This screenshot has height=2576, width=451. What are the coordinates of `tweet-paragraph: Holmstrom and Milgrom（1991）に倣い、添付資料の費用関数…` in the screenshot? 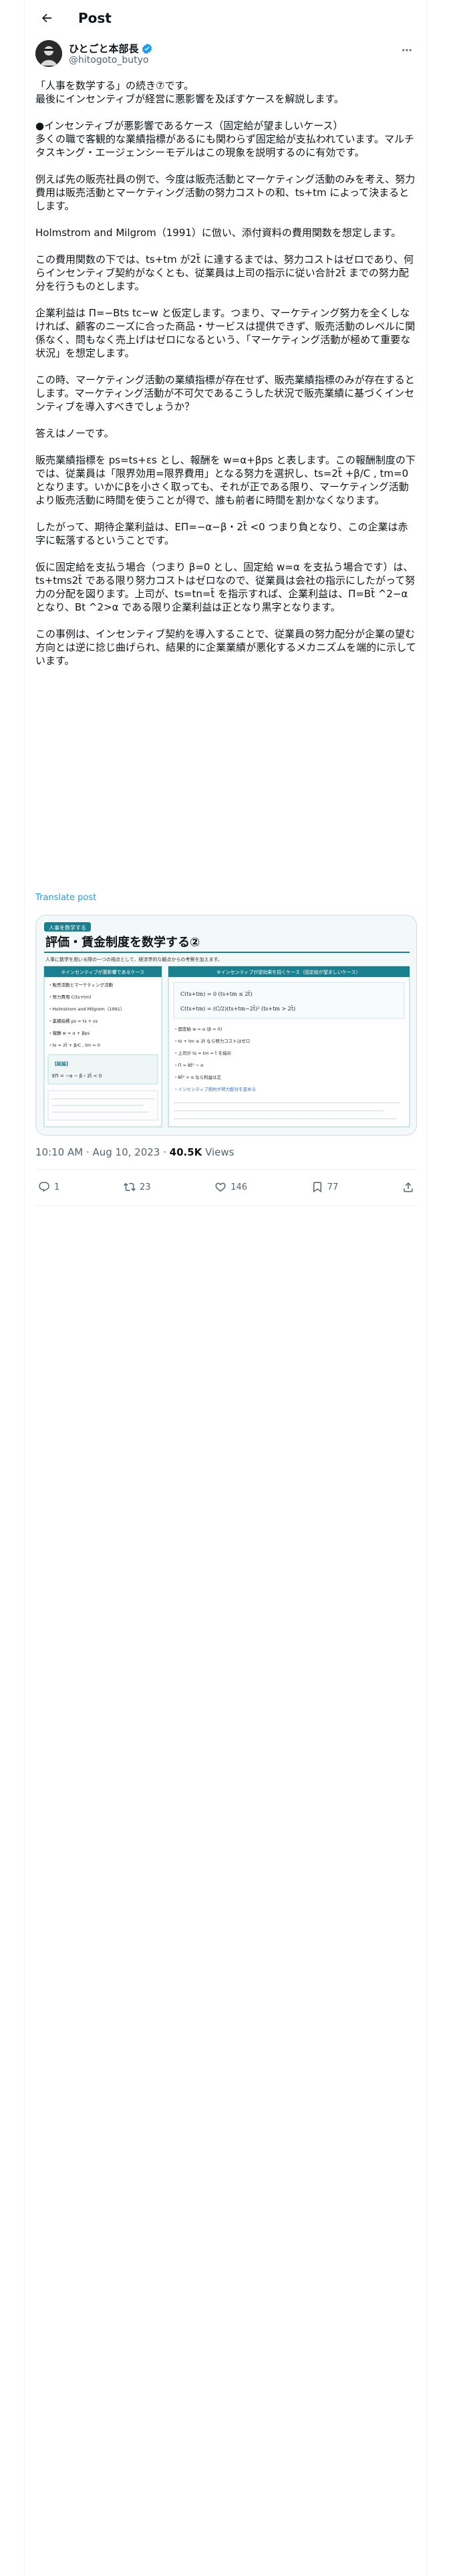 It's located at (218, 233).